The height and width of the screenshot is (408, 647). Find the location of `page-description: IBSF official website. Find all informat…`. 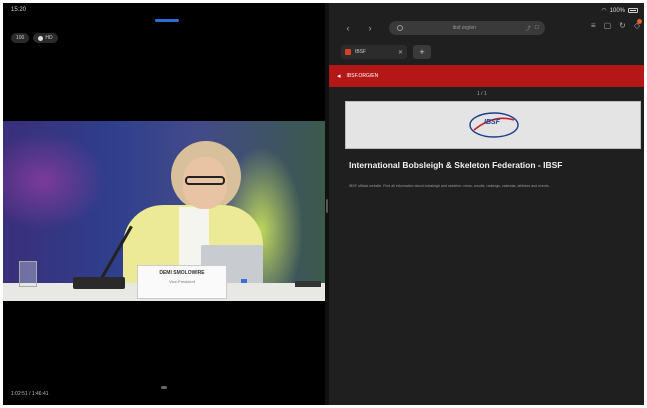

page-description: IBSF official website. Find all informat… is located at coordinates (449, 186).